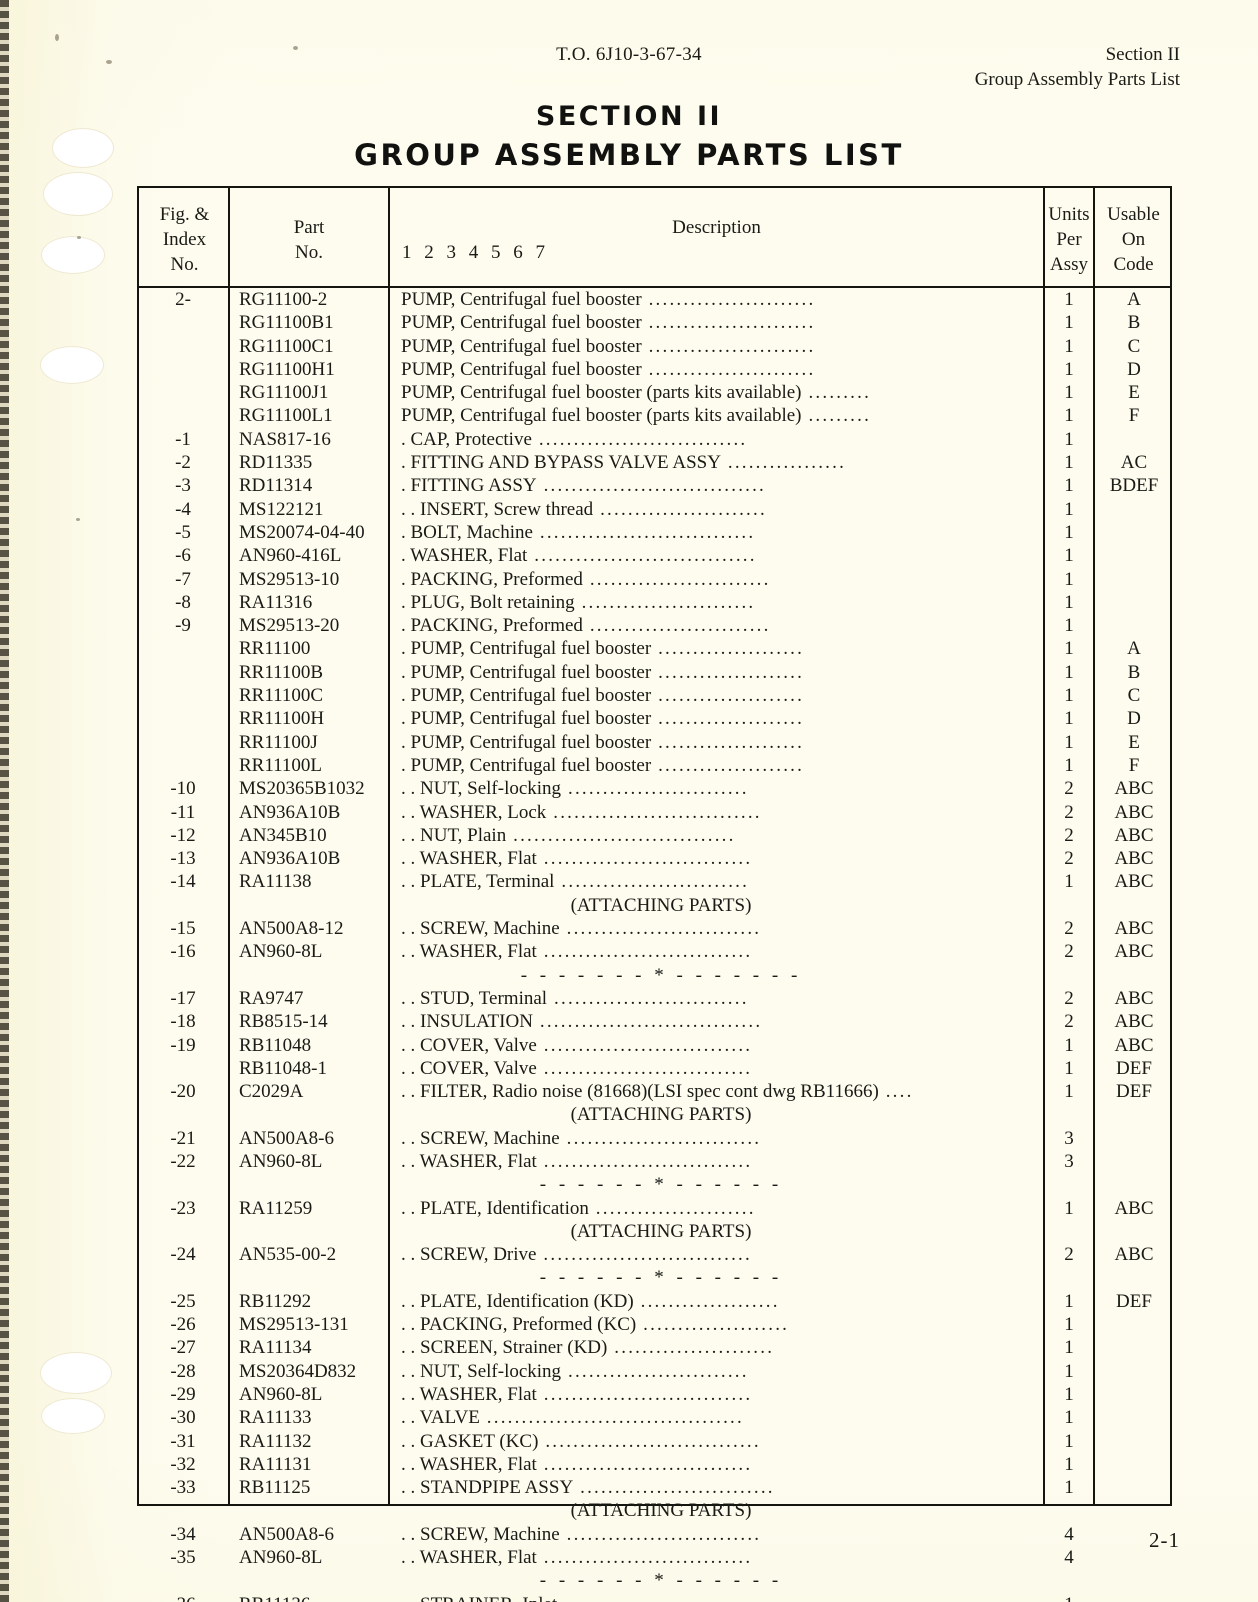  Describe the element at coordinates (1133, 239) in the screenshot. I see `column-header-usable-on-code: Usable On Code` at that location.